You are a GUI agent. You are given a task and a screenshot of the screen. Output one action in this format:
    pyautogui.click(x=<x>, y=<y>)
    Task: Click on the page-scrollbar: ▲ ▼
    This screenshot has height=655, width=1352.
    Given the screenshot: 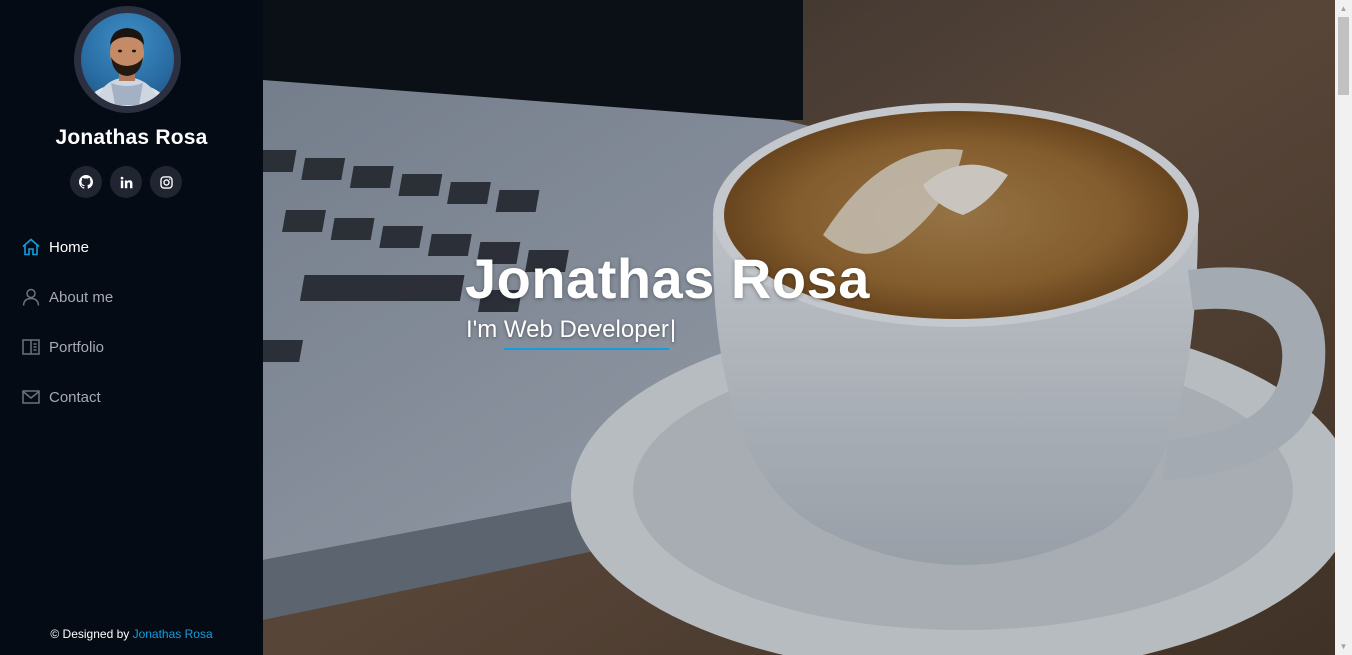 What is the action you would take?
    pyautogui.click(x=1343, y=327)
    